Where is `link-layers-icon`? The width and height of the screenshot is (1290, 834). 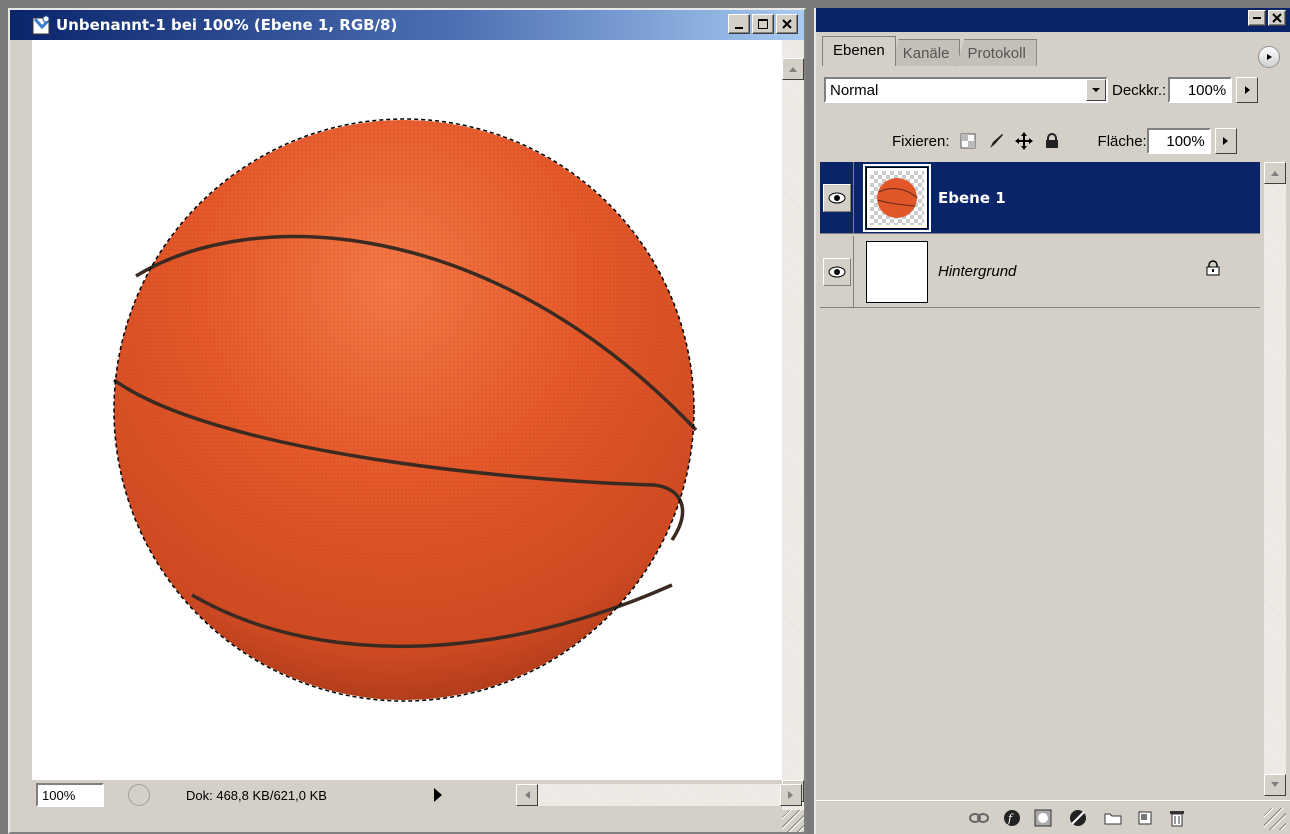
link-layers-icon is located at coordinates (979, 818).